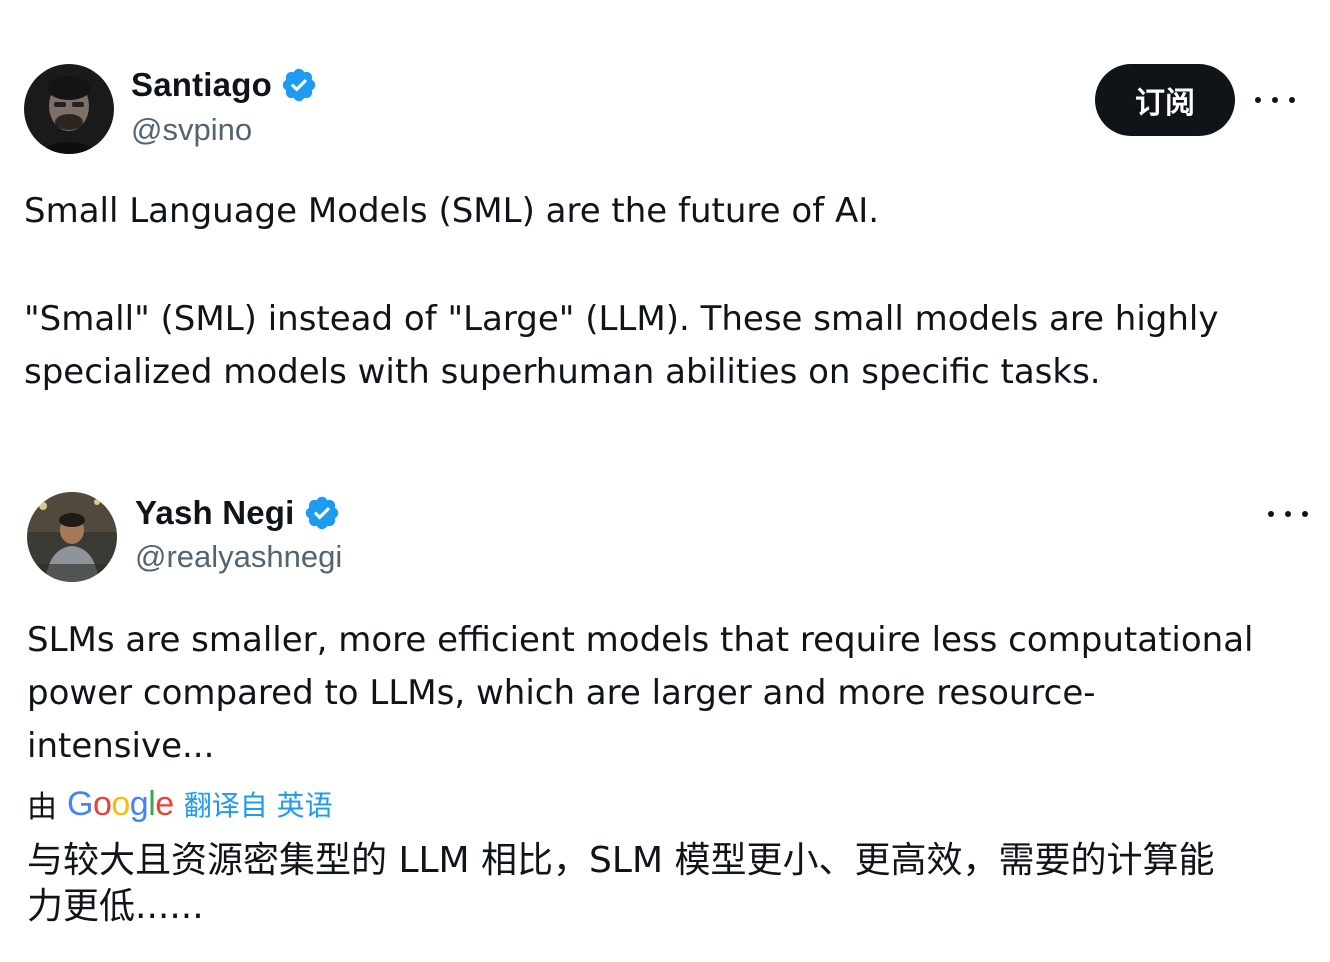  Describe the element at coordinates (1165, 100) in the screenshot. I see `subscribe-button: 订阅` at that location.